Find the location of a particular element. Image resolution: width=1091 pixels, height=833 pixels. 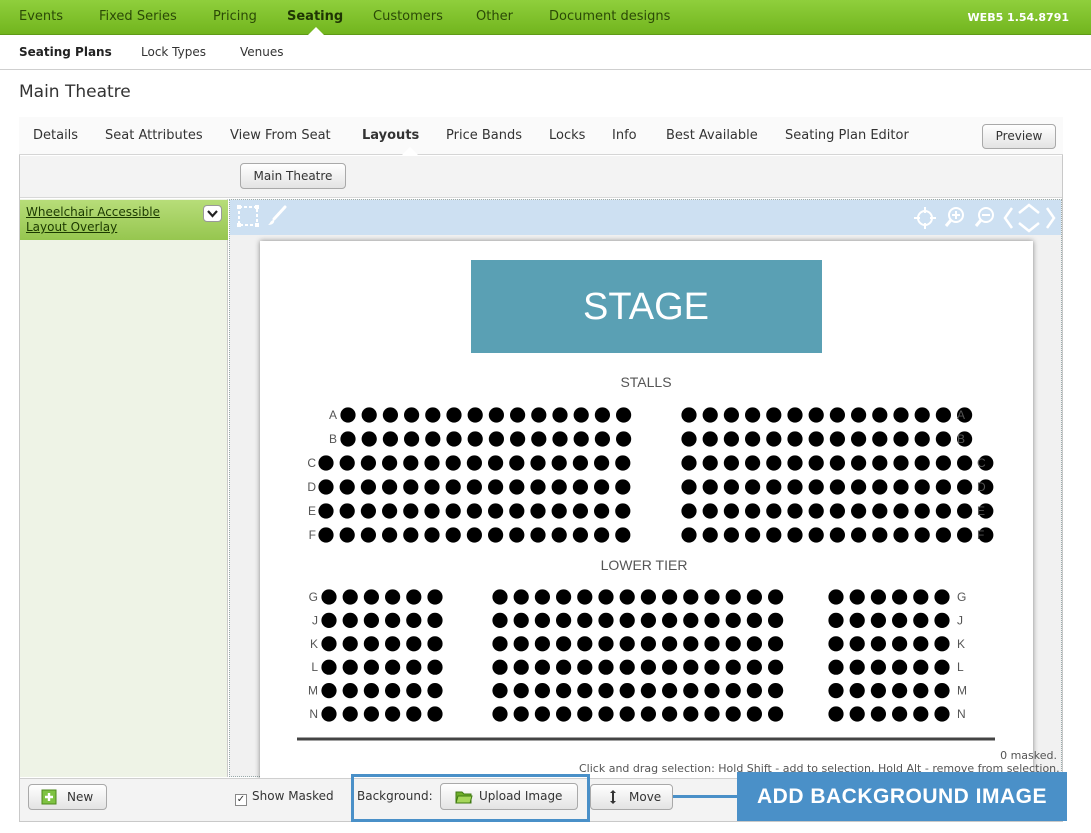

nav-events: Events is located at coordinates (41, 17).